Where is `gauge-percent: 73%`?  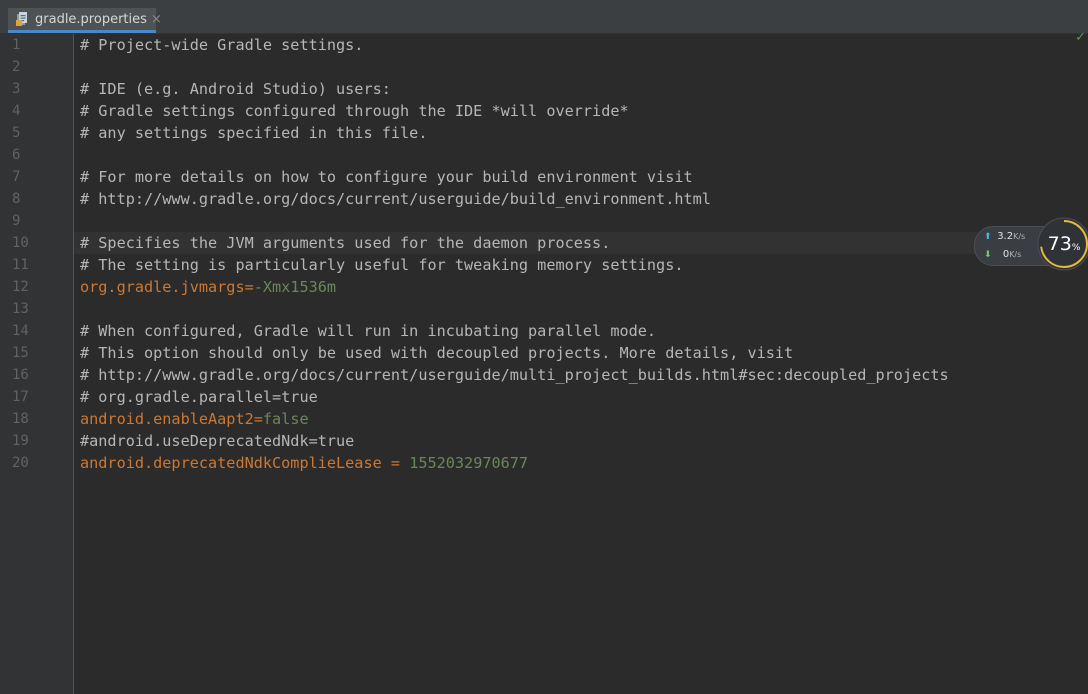 gauge-percent: 73% is located at coordinates (1062, 244).